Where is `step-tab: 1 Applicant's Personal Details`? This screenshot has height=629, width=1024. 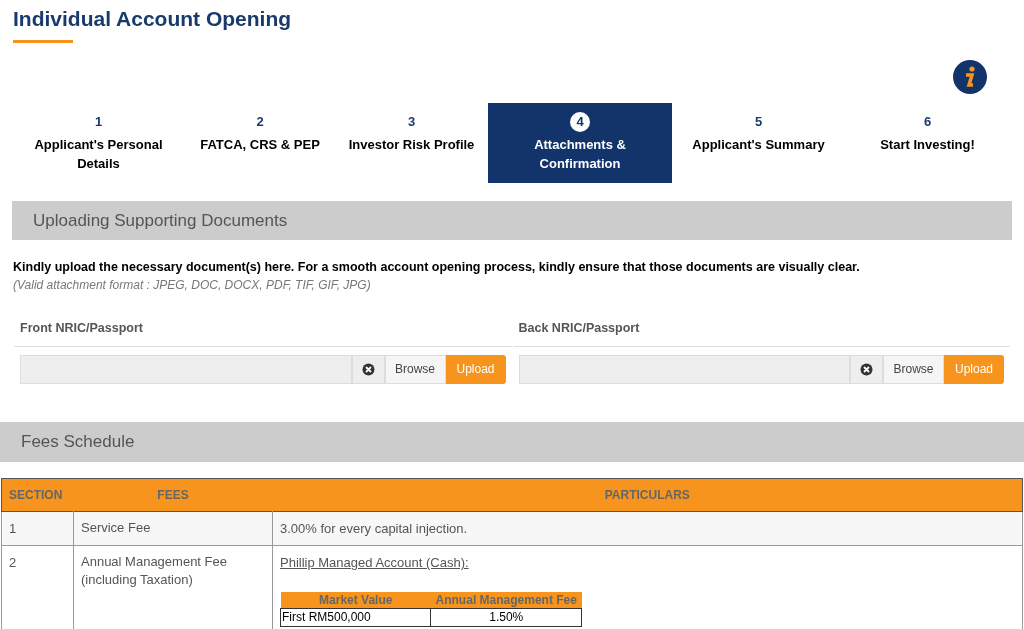
step-tab: 1 Applicant's Personal Details is located at coordinates (98, 143).